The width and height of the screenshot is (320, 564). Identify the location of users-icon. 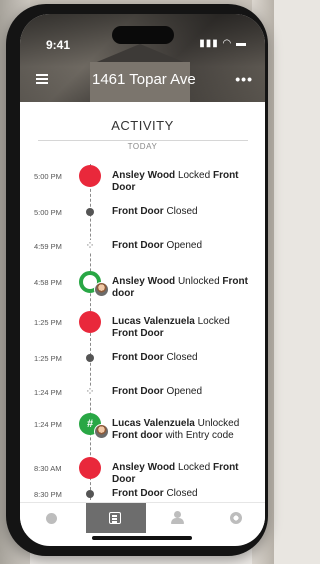
(178, 518).